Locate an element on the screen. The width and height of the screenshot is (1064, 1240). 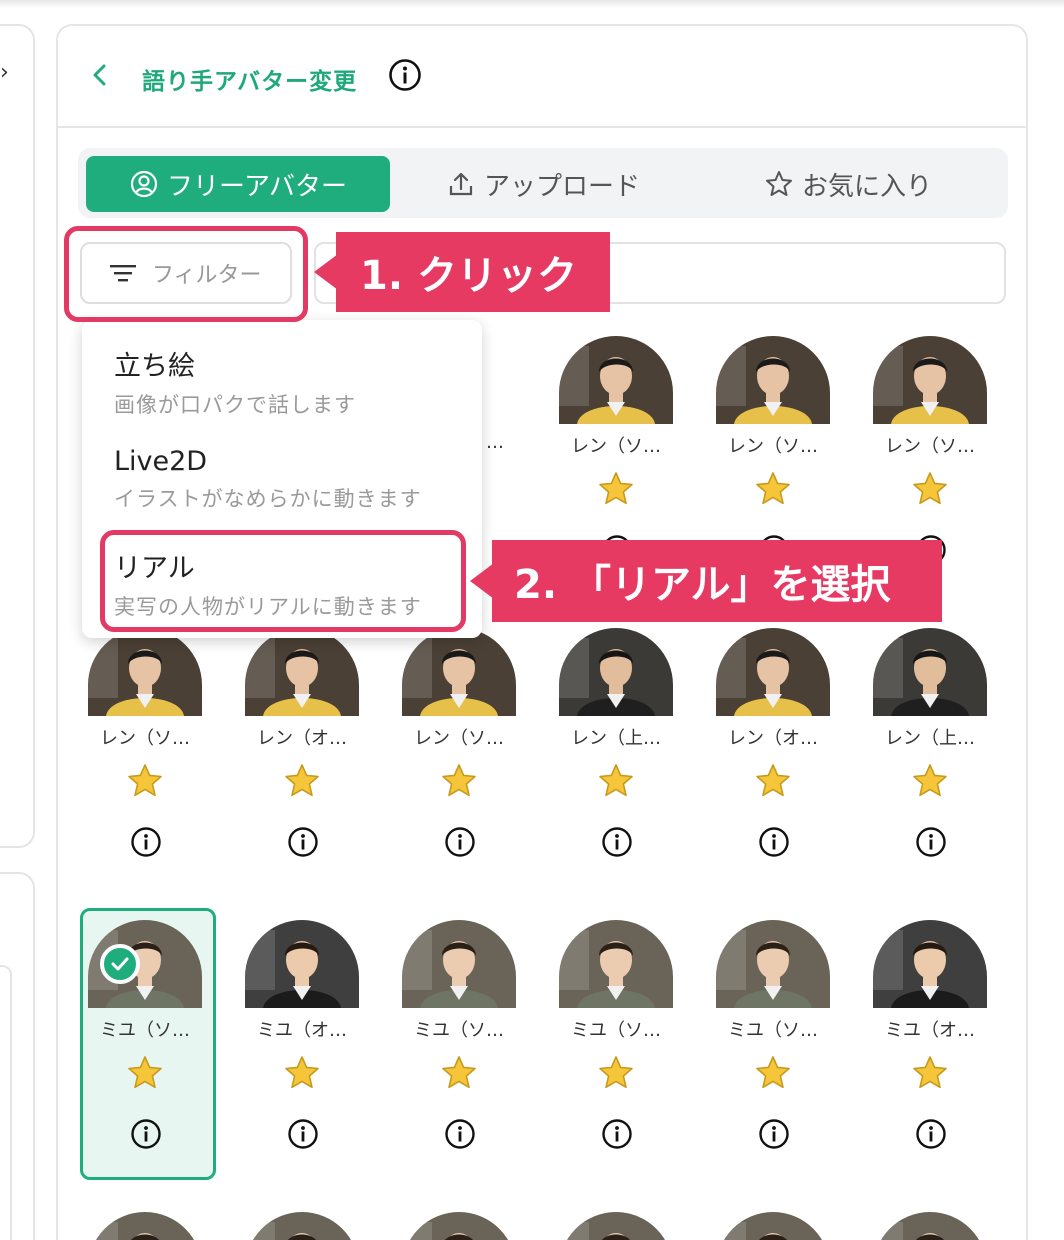
left-side-card-inner is located at coordinates (6, 1102).